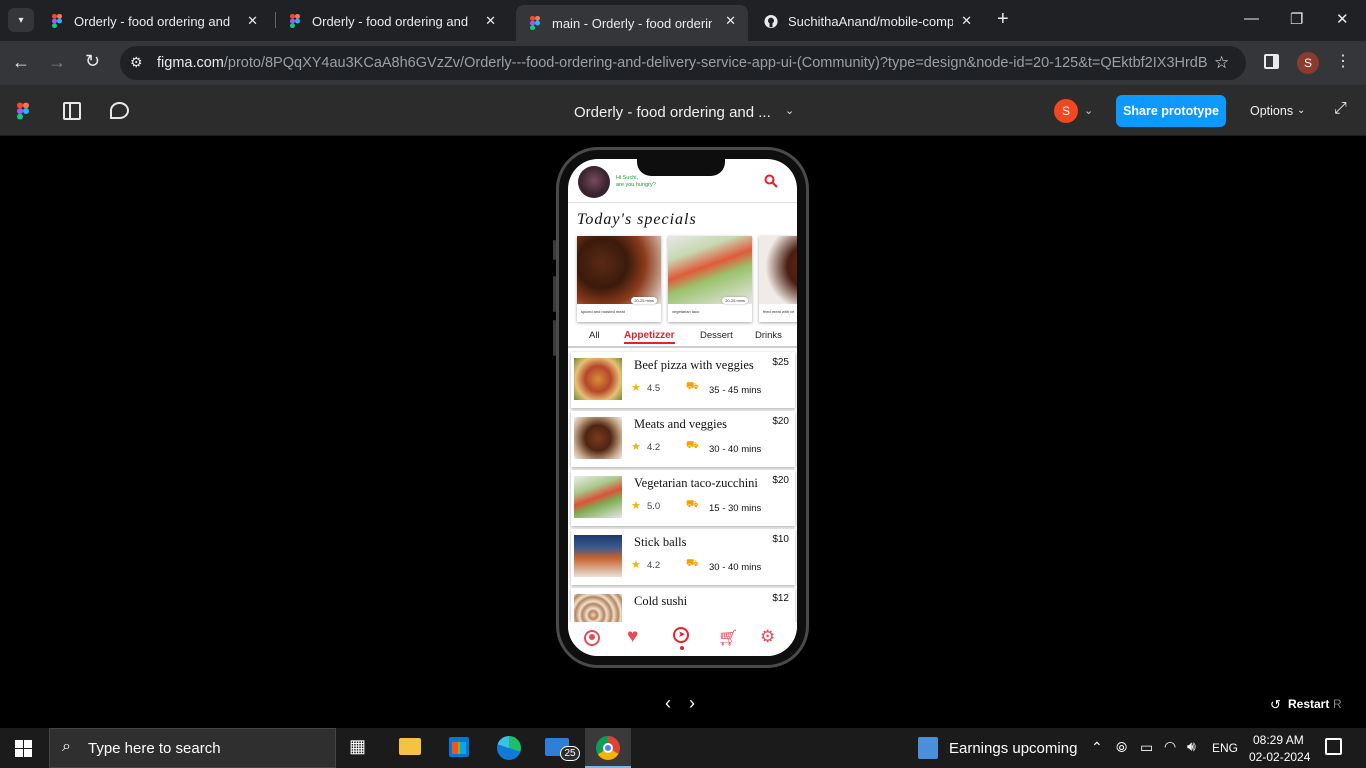  What do you see at coordinates (637, 219) in the screenshot?
I see `specials-title: Today's specials` at bounding box center [637, 219].